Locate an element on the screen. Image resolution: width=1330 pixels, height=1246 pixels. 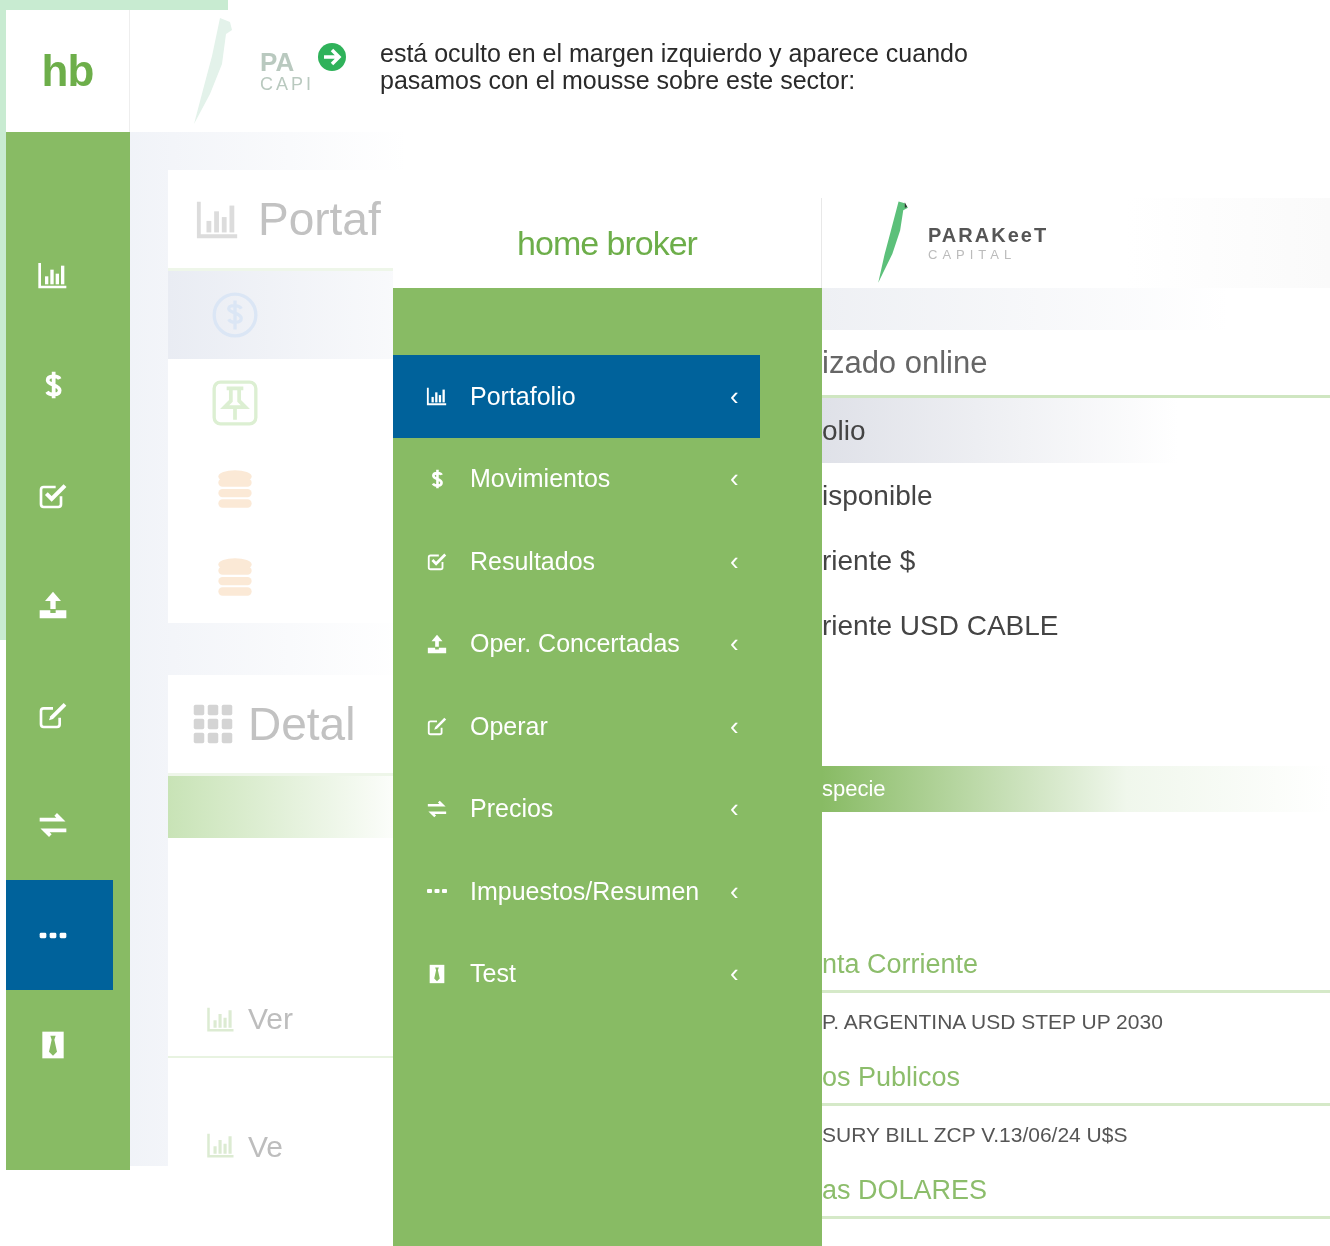
list-row: isponible is located at coordinates (1076, 495).